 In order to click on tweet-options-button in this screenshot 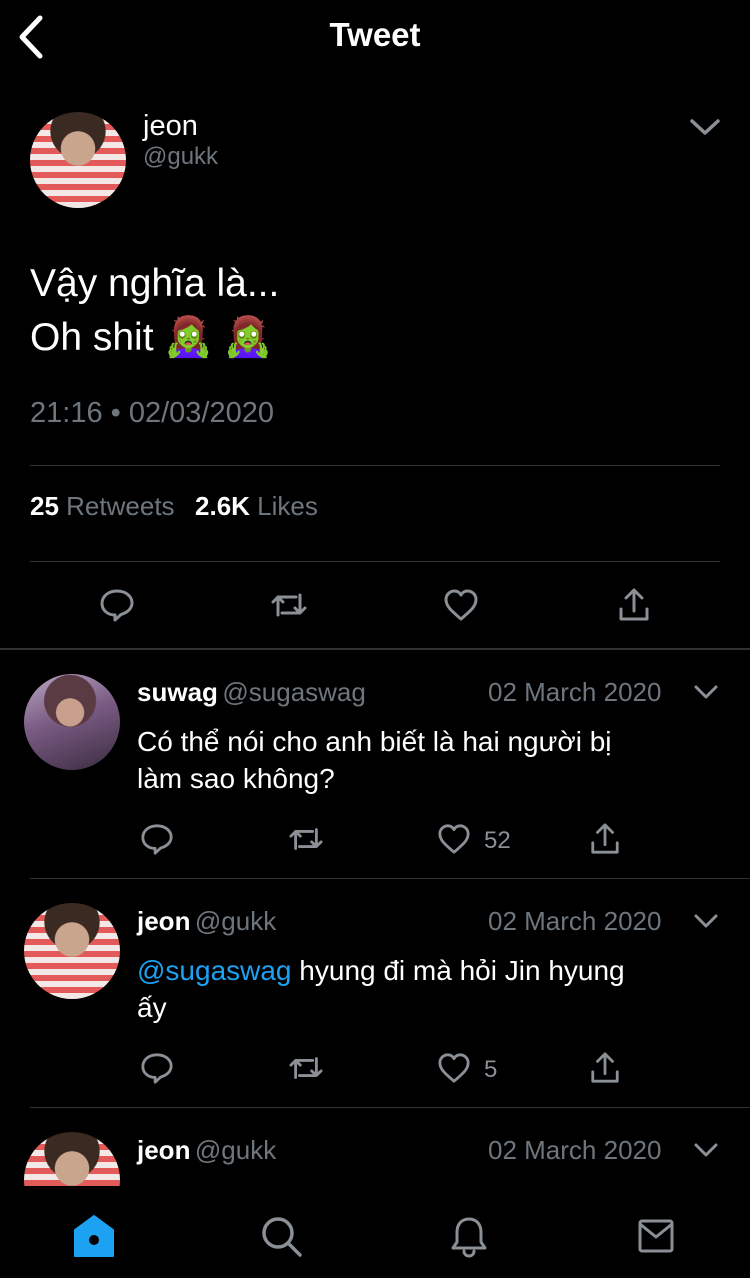, I will do `click(705, 127)`.